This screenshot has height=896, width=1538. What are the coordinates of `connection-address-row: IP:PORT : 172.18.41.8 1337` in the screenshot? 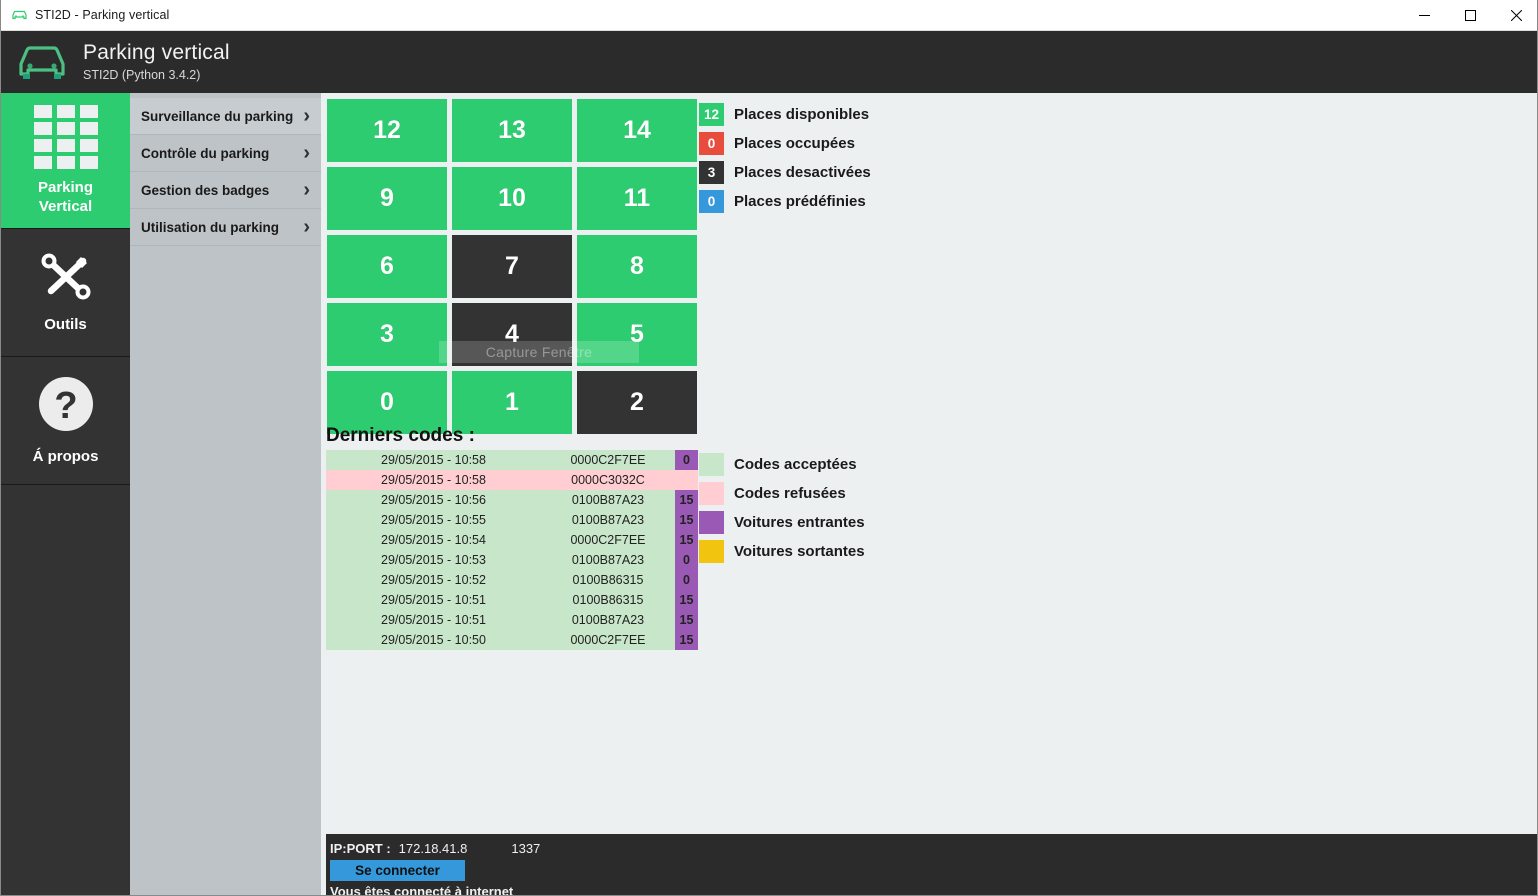 It's located at (933, 848).